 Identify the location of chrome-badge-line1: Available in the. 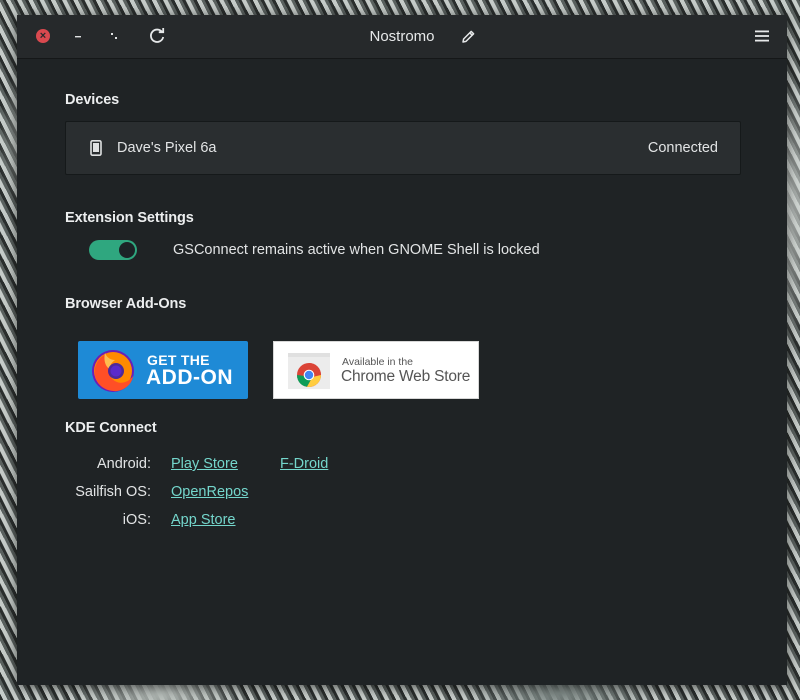
(378, 362).